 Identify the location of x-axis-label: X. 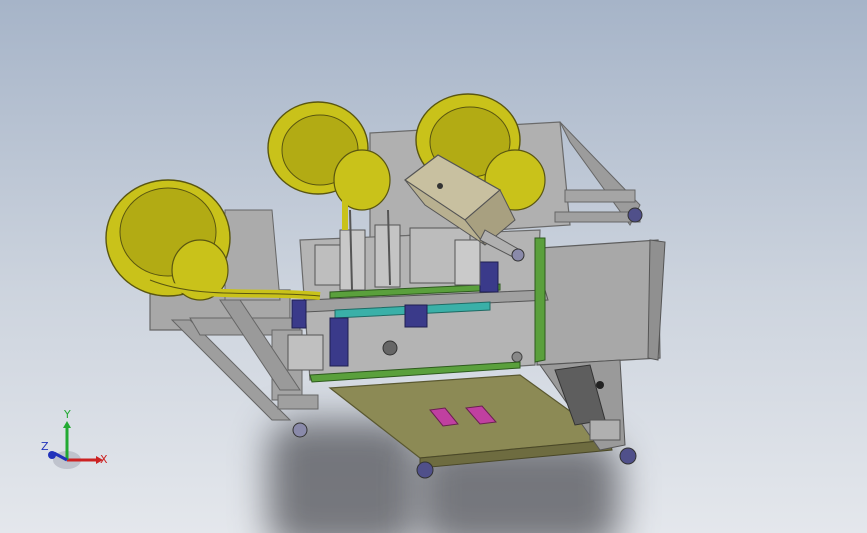
(104, 459).